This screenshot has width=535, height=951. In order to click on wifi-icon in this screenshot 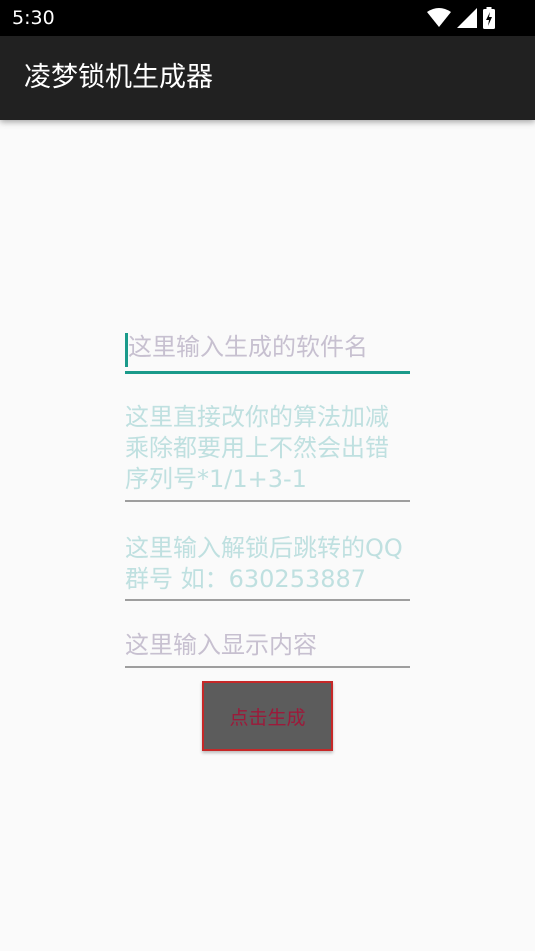, I will do `click(439, 18)`.